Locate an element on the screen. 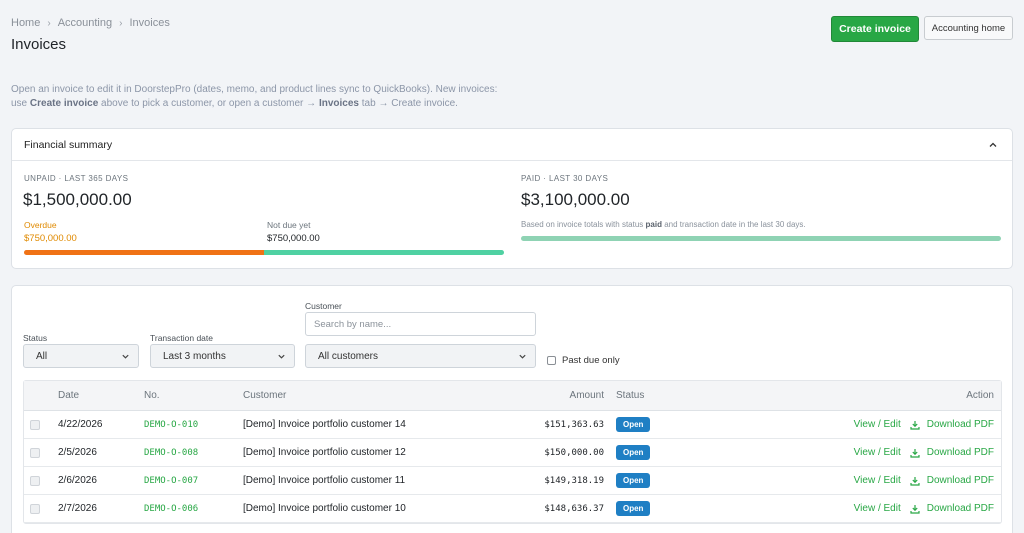 This screenshot has width=1024, height=533. transaction-date-label: Transaction date is located at coordinates (181, 338).